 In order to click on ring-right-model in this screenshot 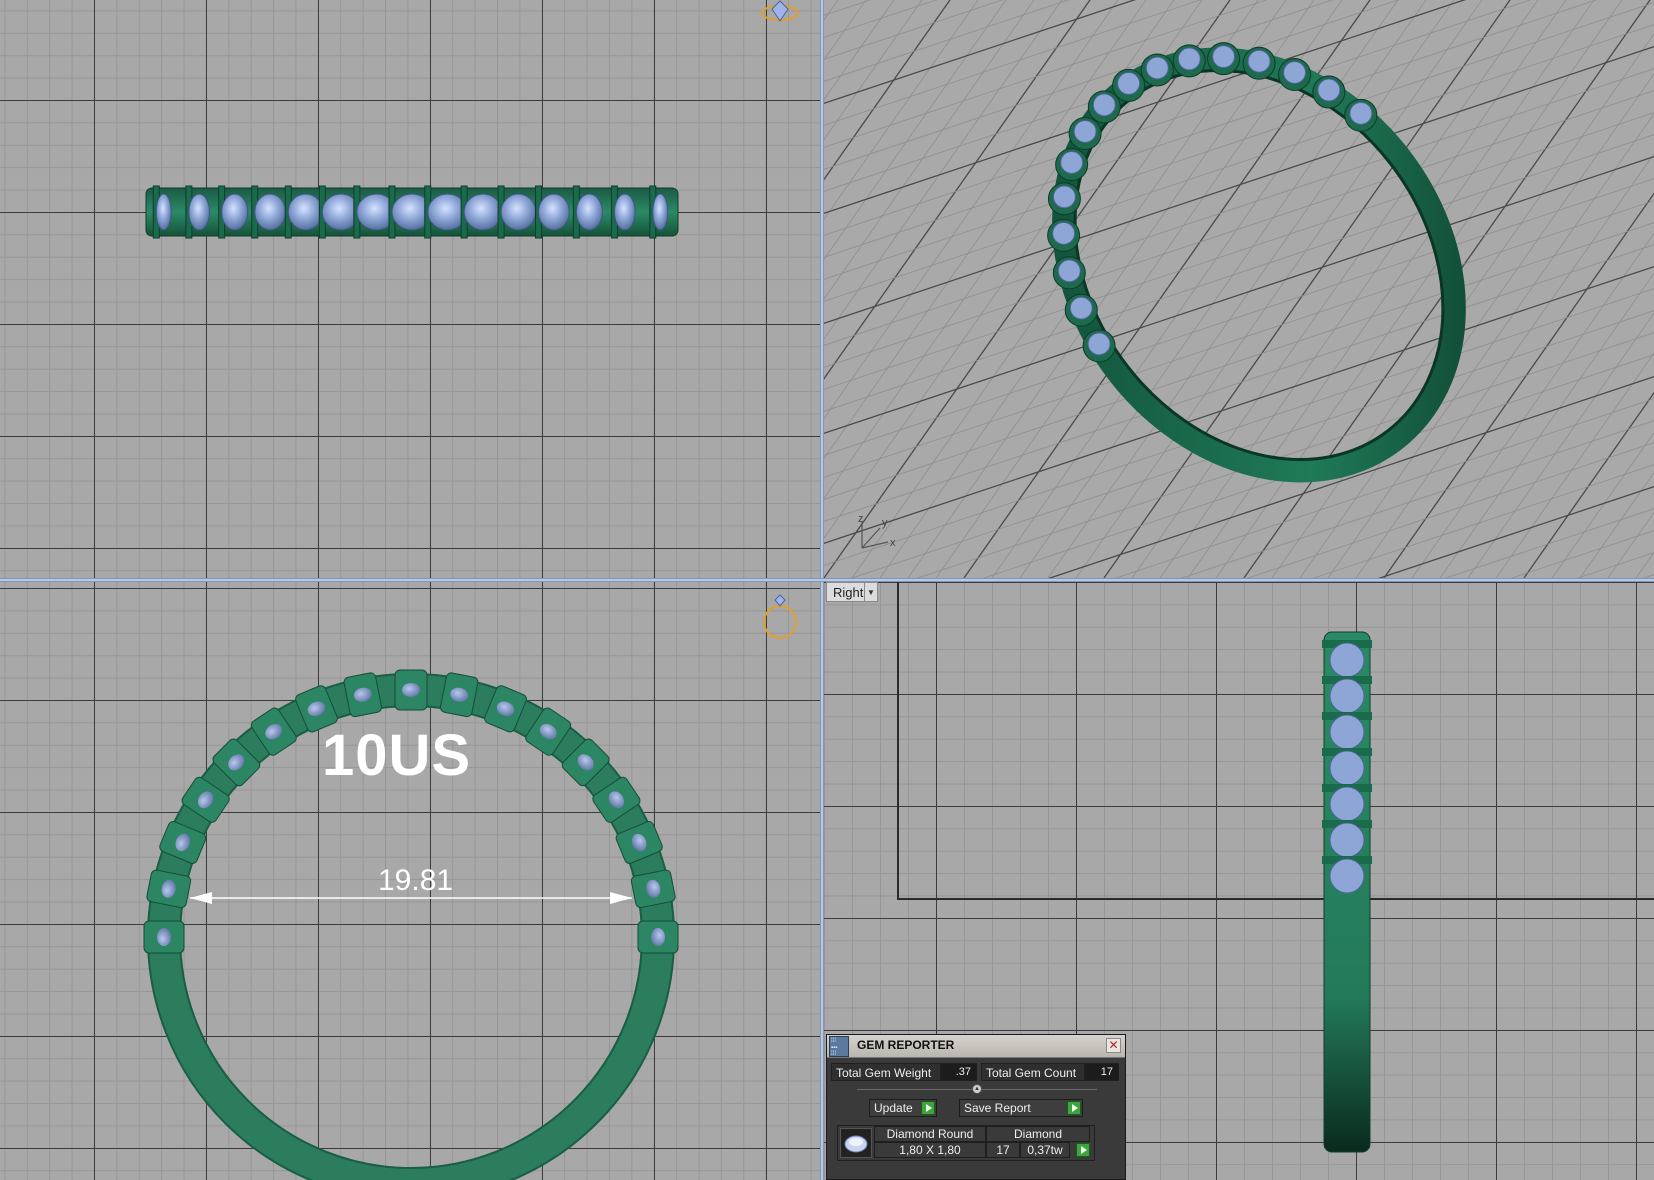, I will do `click(1347, 892)`.